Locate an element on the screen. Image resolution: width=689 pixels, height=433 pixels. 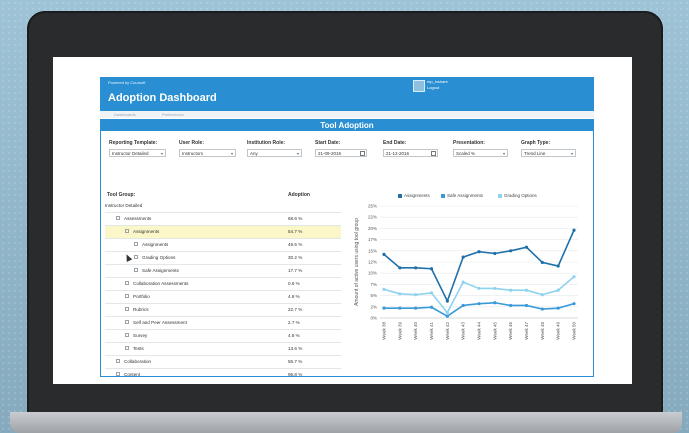
tree-row: Safe Assignments 17.7 % is located at coordinates (223, 271).